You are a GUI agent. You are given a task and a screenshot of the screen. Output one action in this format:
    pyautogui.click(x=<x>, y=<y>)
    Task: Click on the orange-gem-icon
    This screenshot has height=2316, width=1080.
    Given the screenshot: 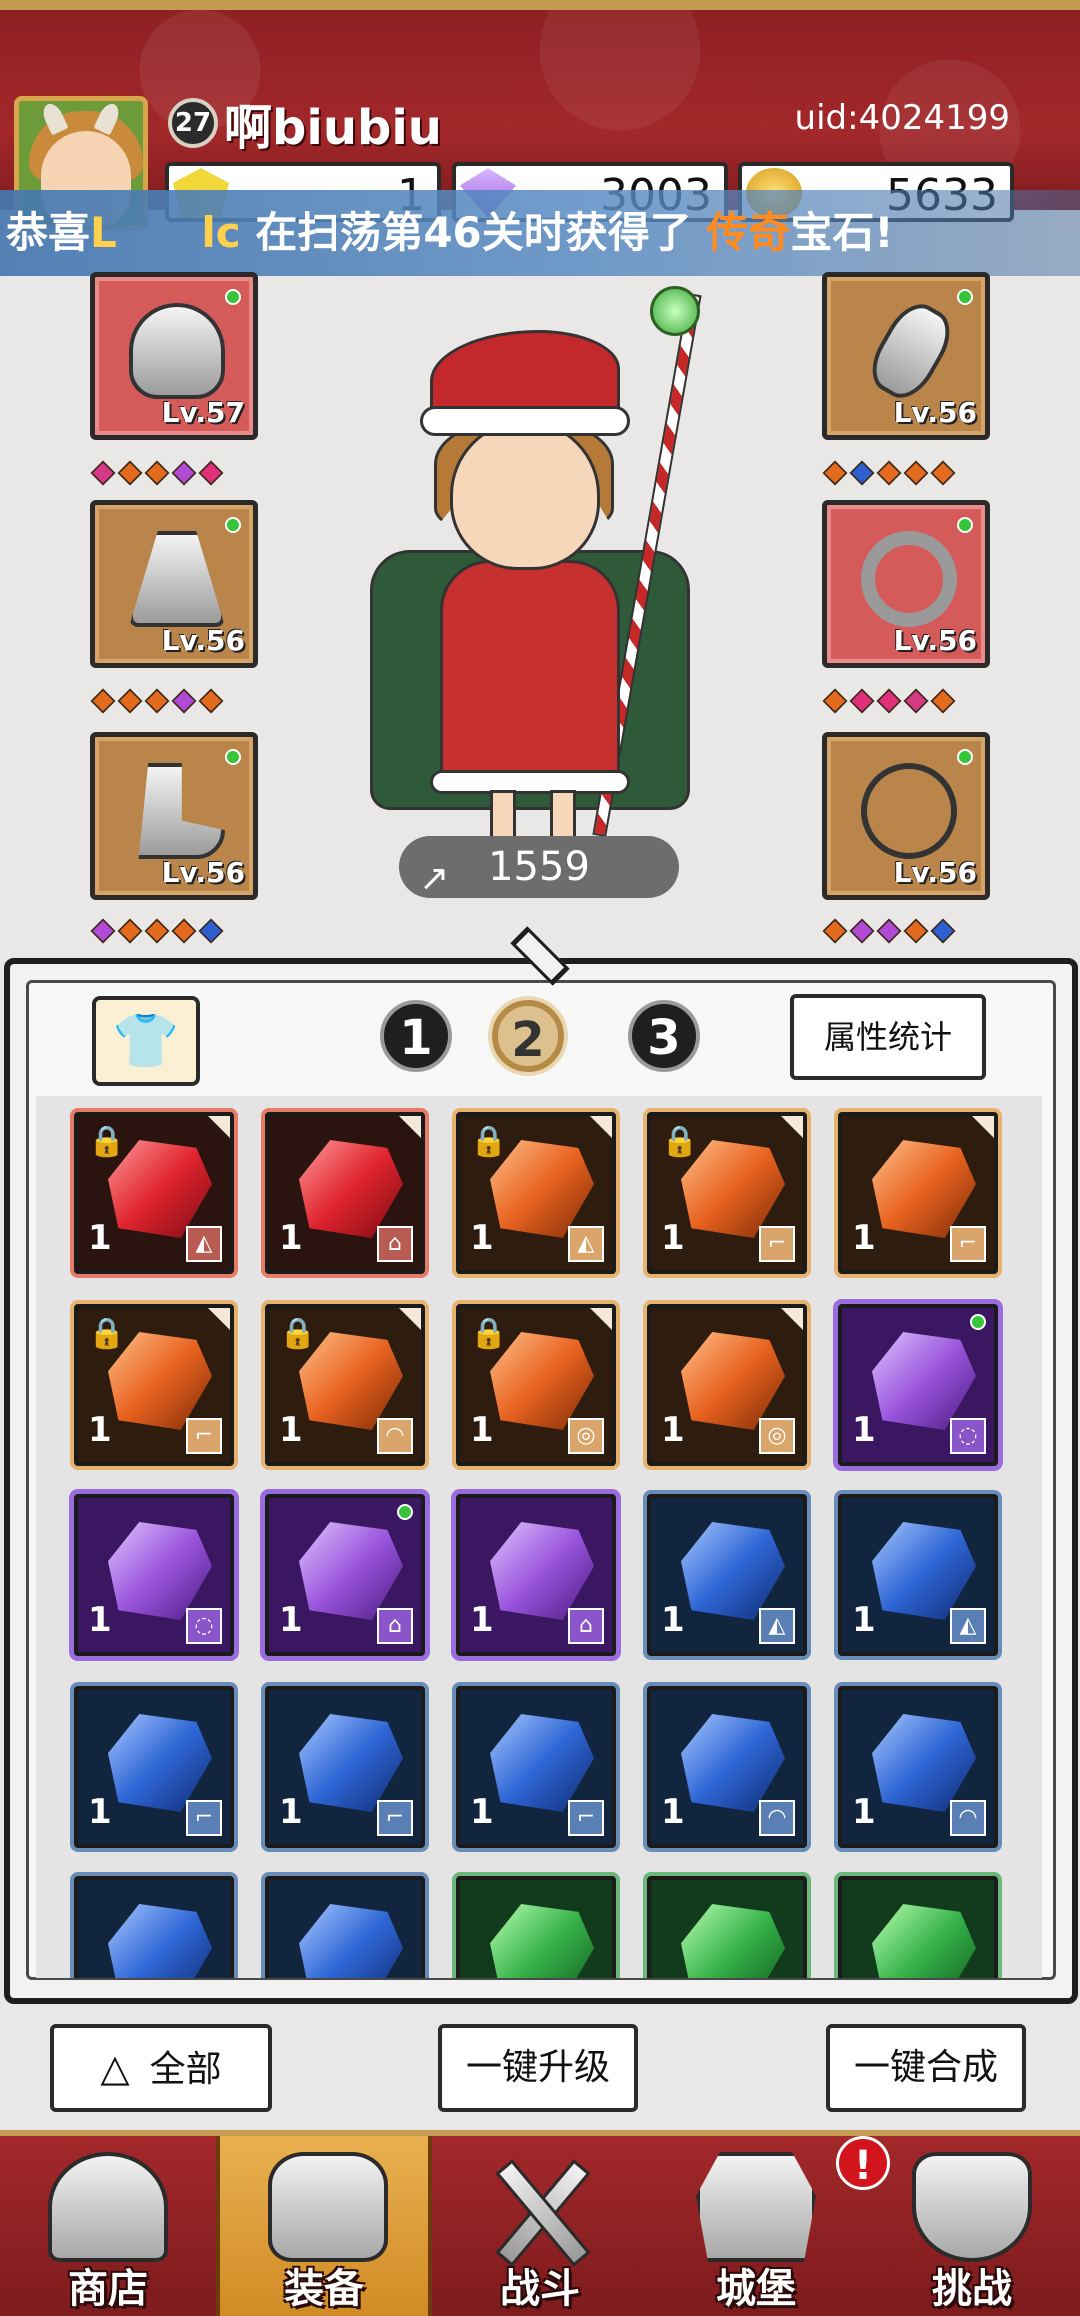 What is the action you would take?
    pyautogui.click(x=924, y=1189)
    